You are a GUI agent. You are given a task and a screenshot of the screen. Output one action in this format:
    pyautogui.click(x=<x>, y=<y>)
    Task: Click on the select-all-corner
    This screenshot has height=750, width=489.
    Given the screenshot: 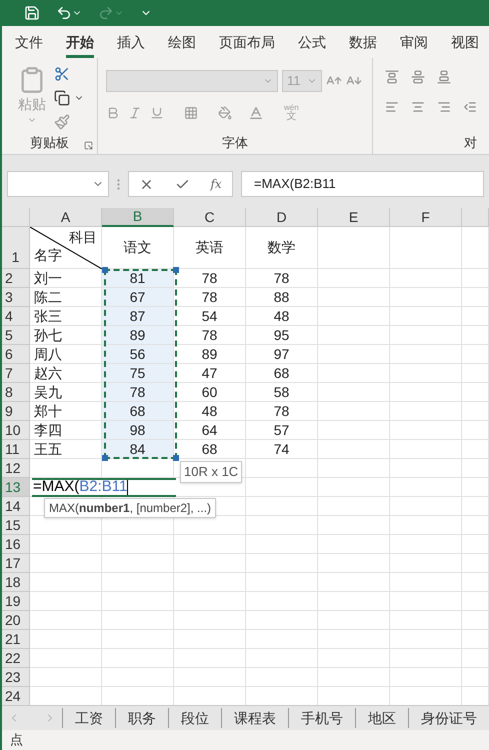 What is the action you would take?
    pyautogui.click(x=16, y=217)
    